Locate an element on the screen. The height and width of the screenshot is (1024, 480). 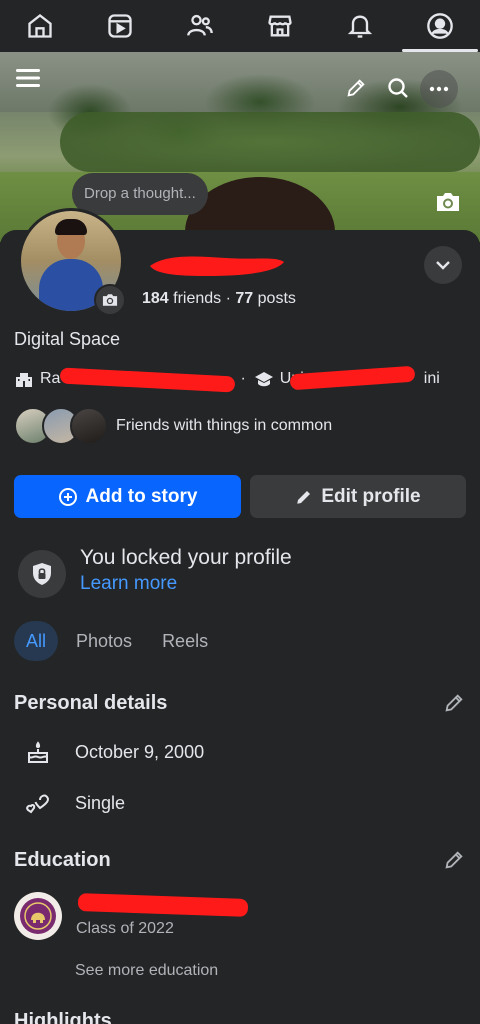
friends-label: friends is located at coordinates (197, 298).